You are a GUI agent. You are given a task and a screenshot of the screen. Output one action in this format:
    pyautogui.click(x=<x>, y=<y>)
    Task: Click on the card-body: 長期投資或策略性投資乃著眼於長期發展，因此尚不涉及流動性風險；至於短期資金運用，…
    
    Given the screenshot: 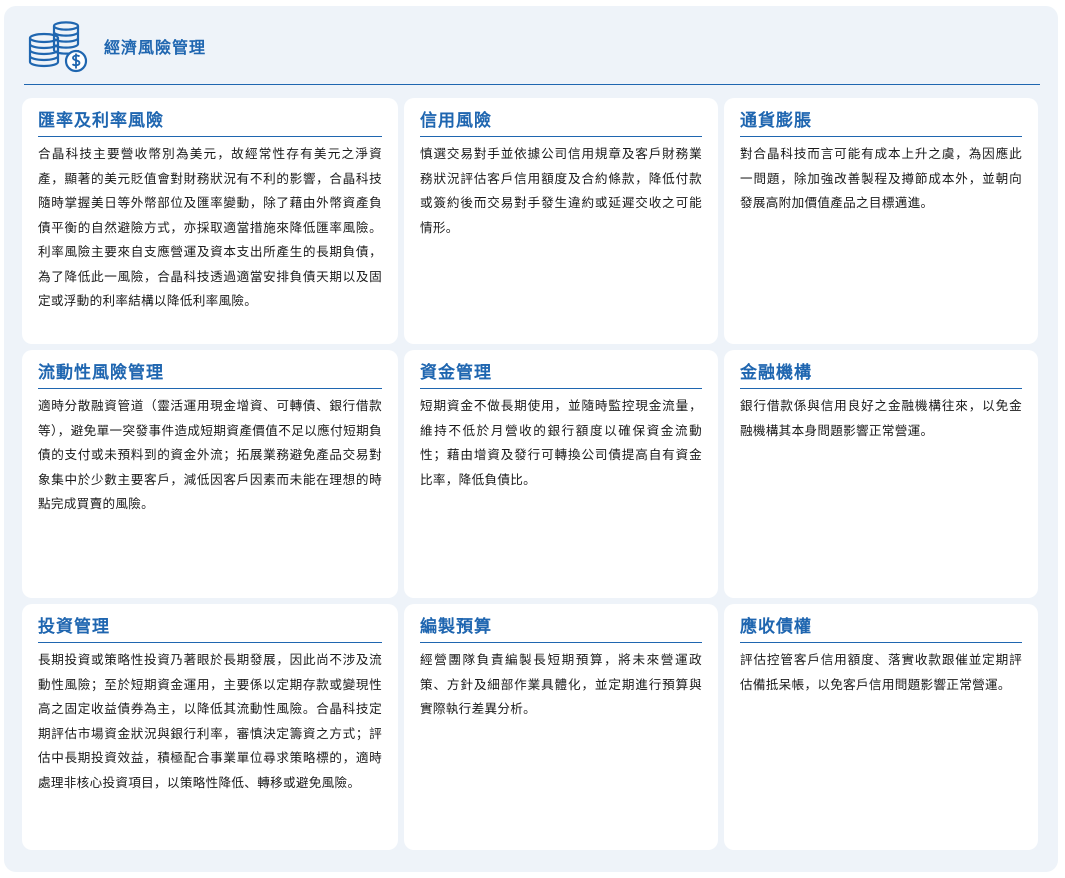 What is the action you would take?
    pyautogui.click(x=210, y=721)
    